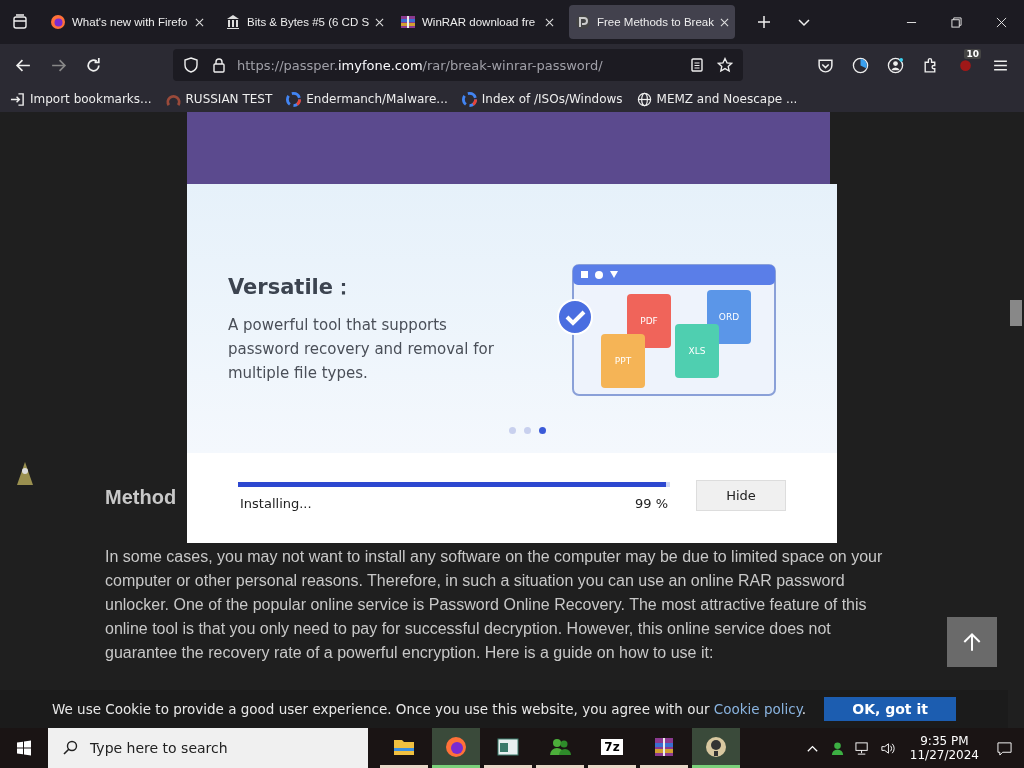  What do you see at coordinates (697, 65) in the screenshot?
I see `reader-view-icon` at bounding box center [697, 65].